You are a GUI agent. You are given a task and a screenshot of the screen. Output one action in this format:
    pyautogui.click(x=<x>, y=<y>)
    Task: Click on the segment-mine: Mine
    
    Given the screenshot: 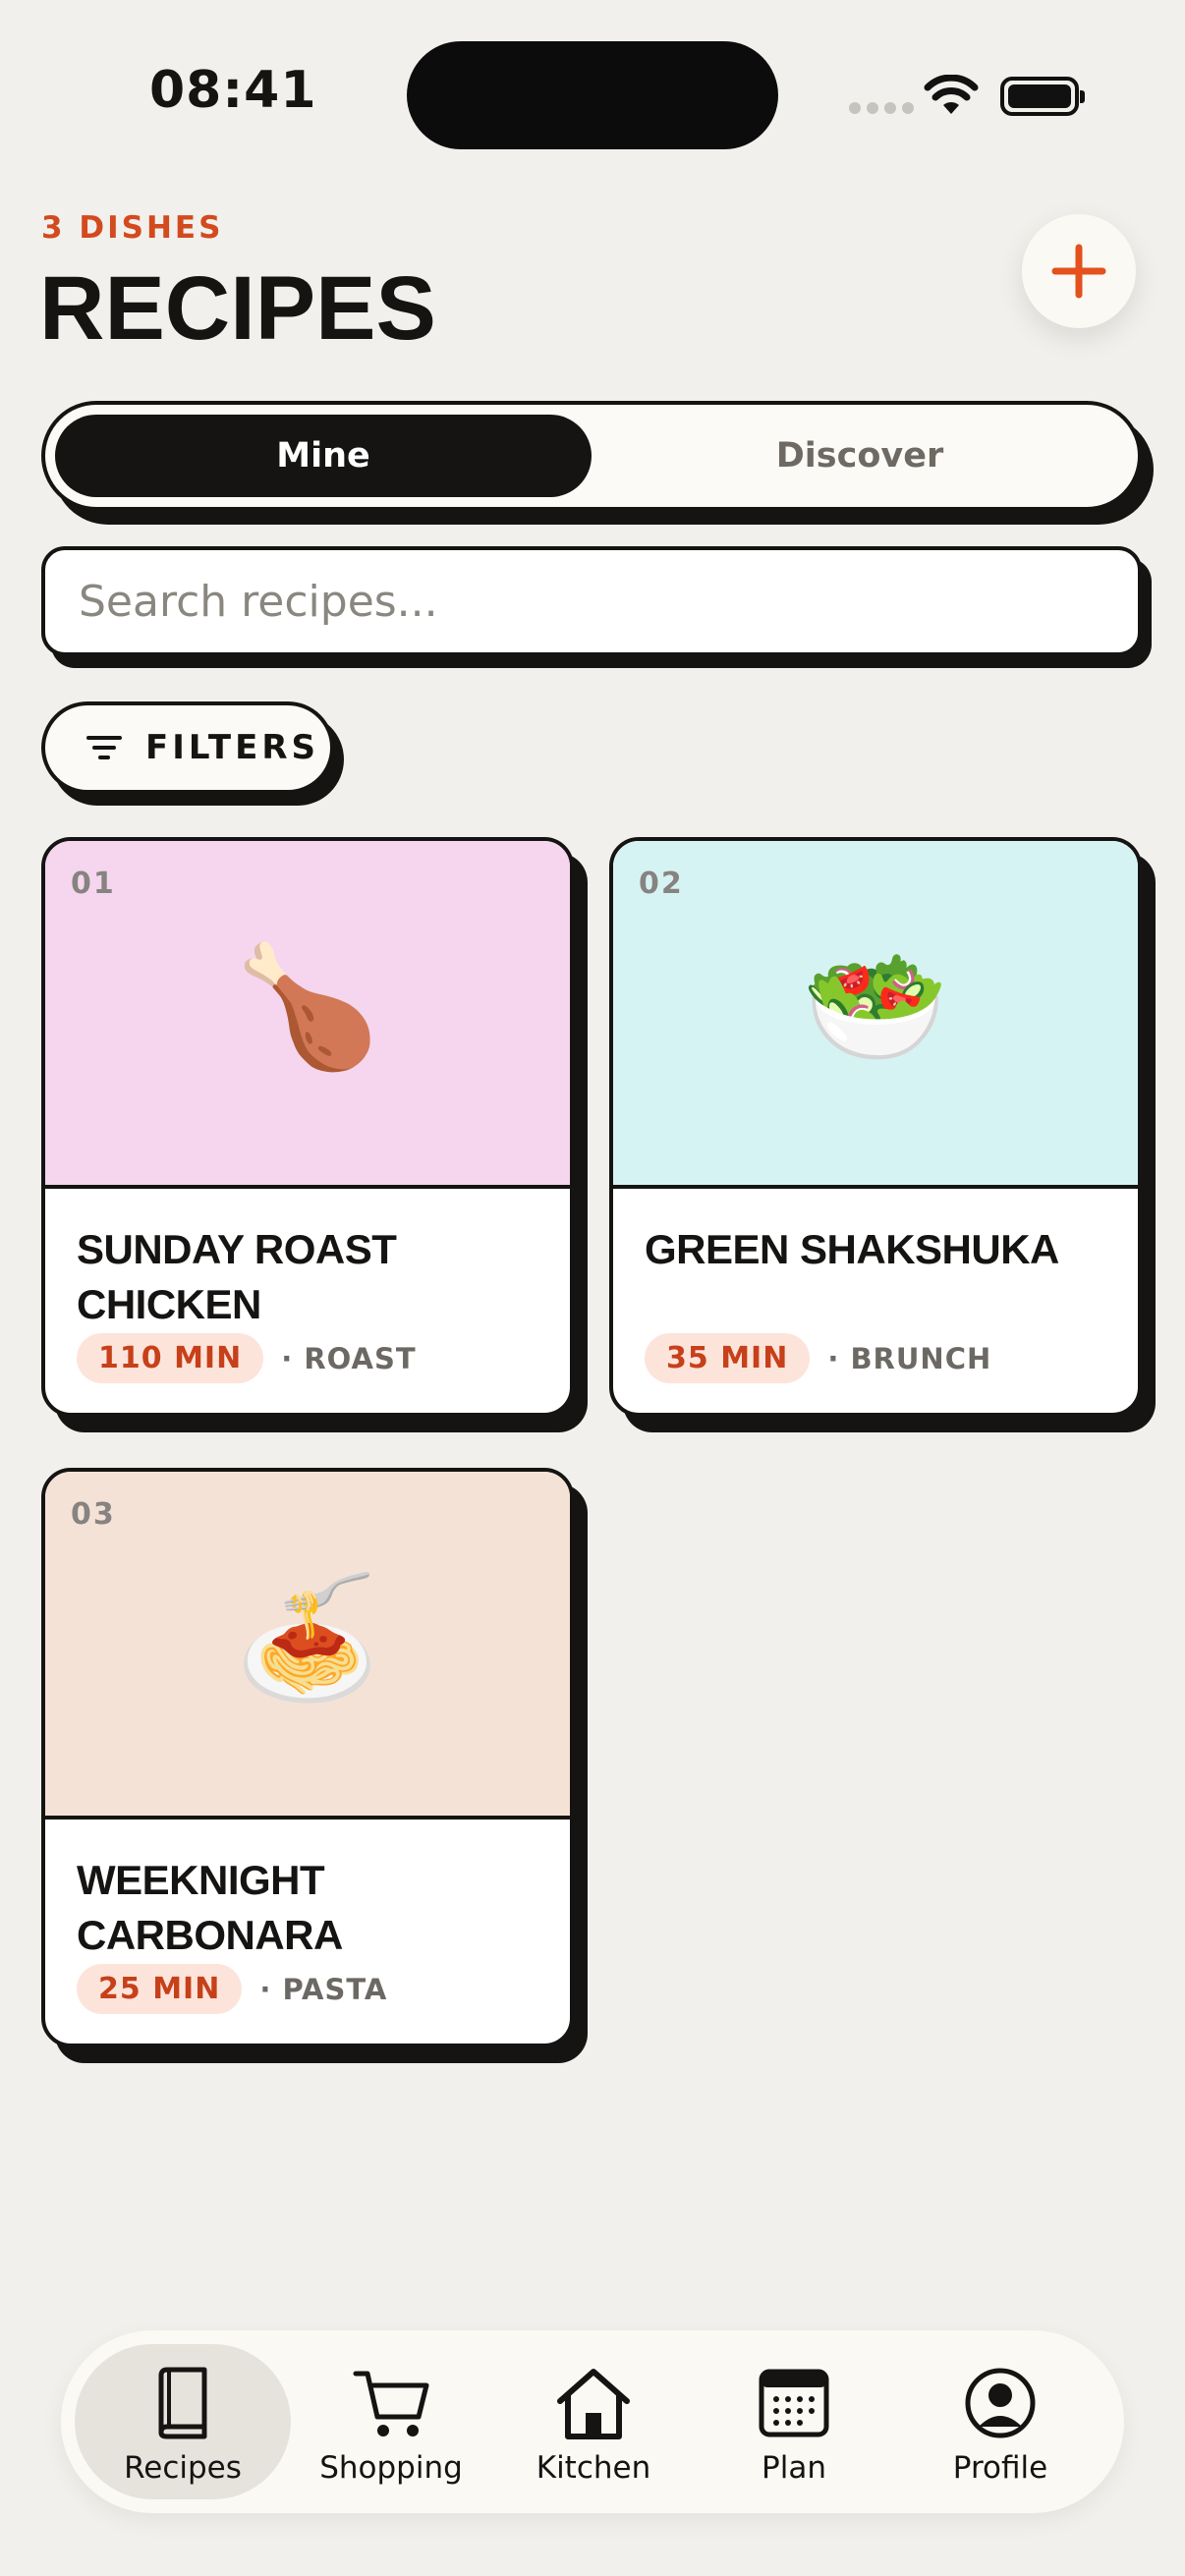 What is the action you would take?
    pyautogui.click(x=323, y=456)
    